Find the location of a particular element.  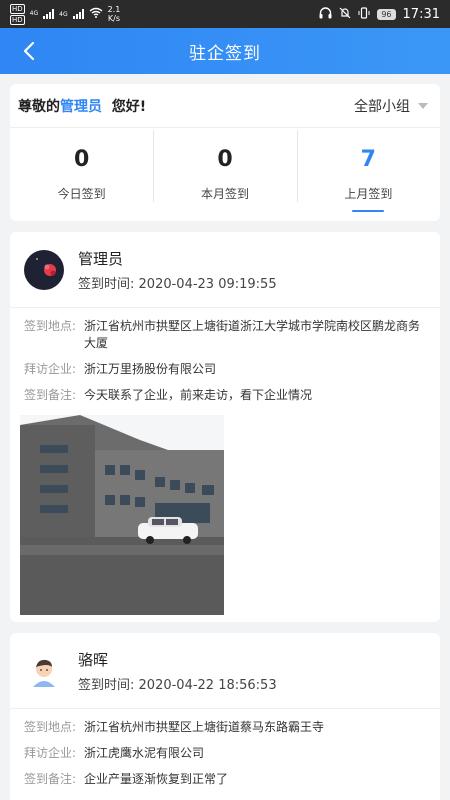

stat-this-month: 0 本月签到 is located at coordinates (224, 174).